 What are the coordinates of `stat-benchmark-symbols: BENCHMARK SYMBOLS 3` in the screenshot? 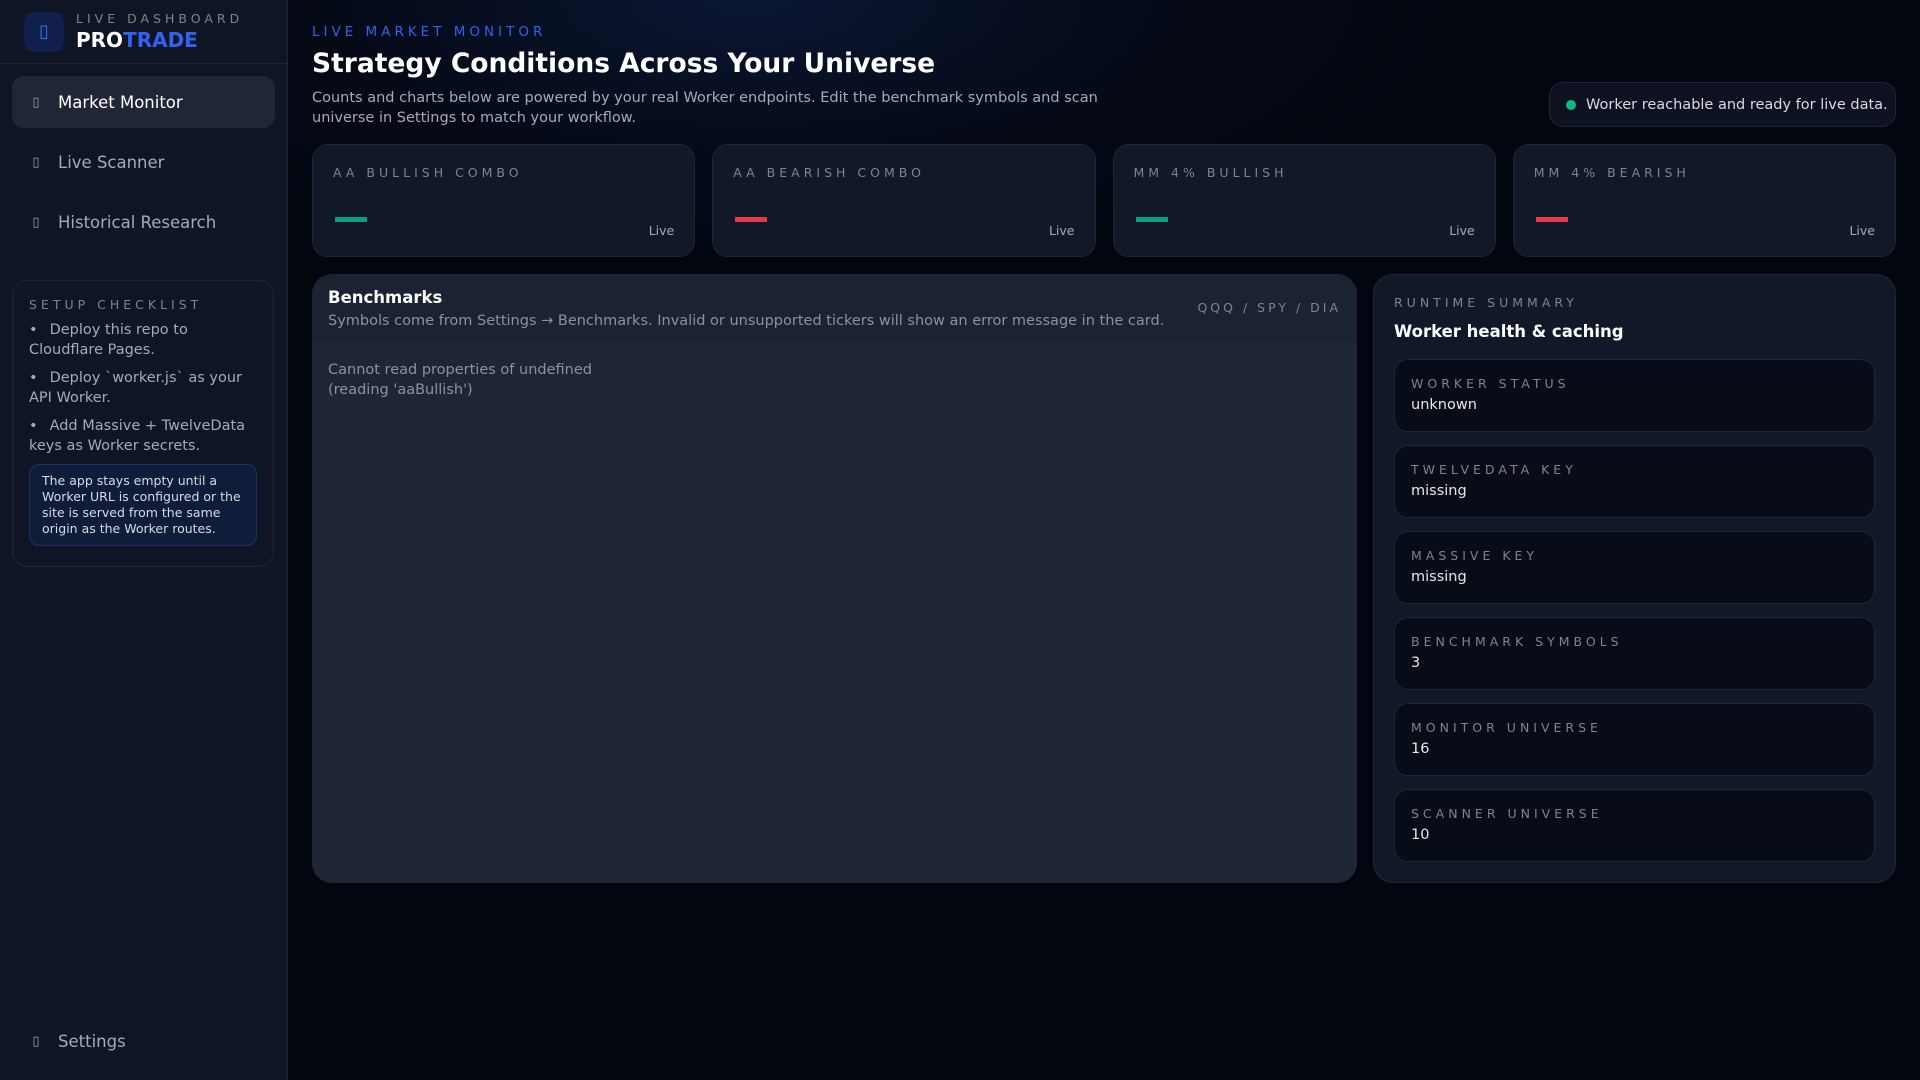 It's located at (1634, 653).